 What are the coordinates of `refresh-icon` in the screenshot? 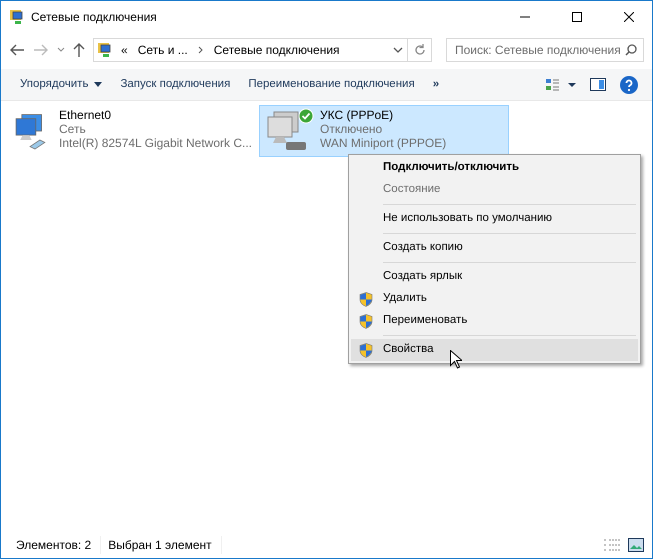 It's located at (420, 50).